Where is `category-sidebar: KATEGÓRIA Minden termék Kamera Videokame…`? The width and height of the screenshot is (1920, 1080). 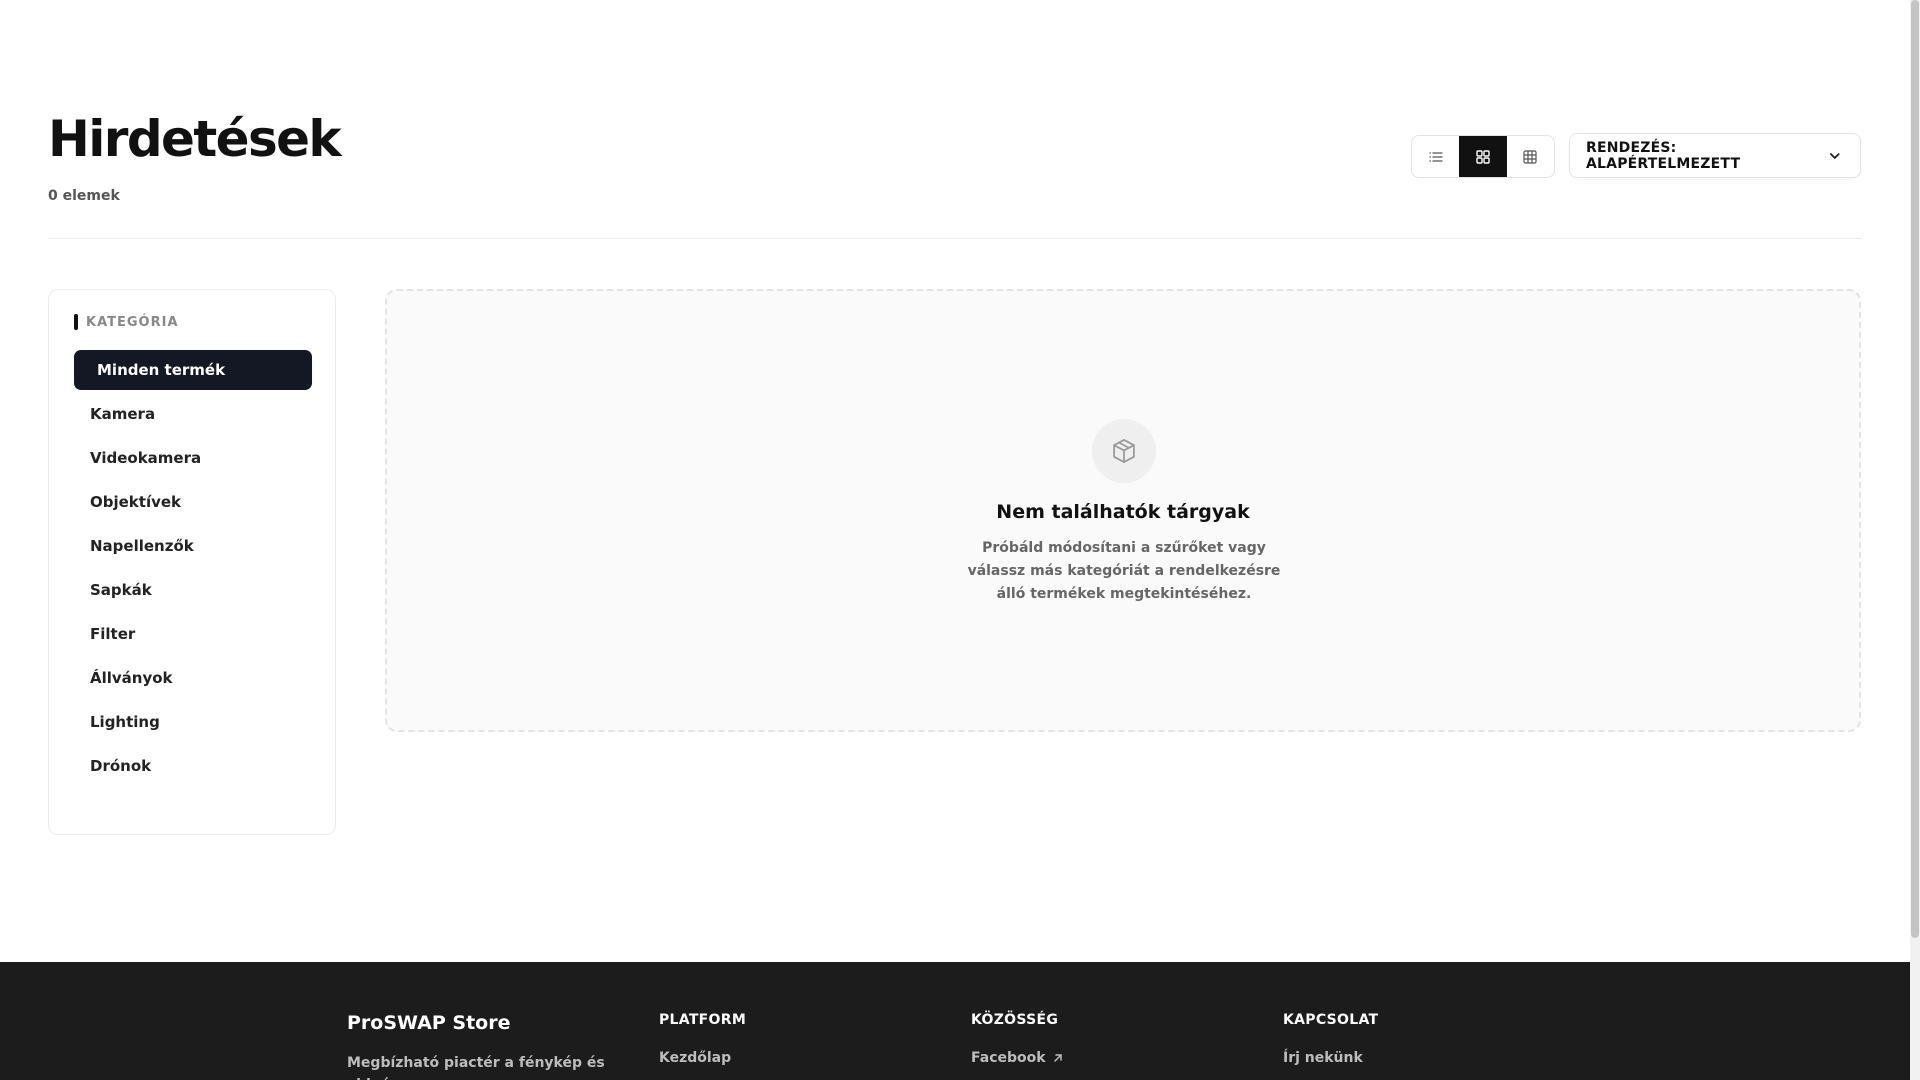 category-sidebar: KATEGÓRIA Minden termék Kamera Videokame… is located at coordinates (192, 562).